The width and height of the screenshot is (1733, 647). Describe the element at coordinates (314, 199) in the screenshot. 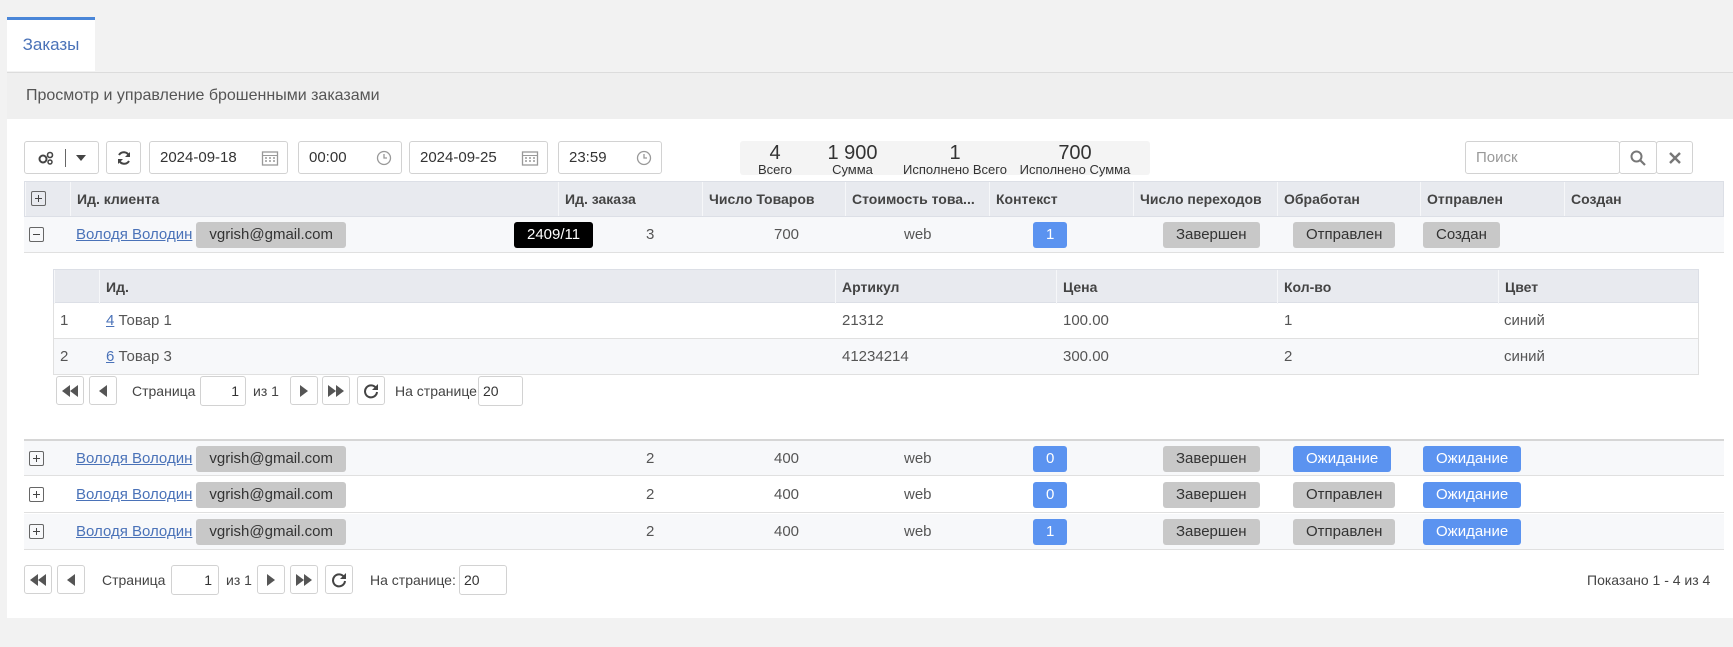

I see `col-header-client: Ид. клиента` at that location.